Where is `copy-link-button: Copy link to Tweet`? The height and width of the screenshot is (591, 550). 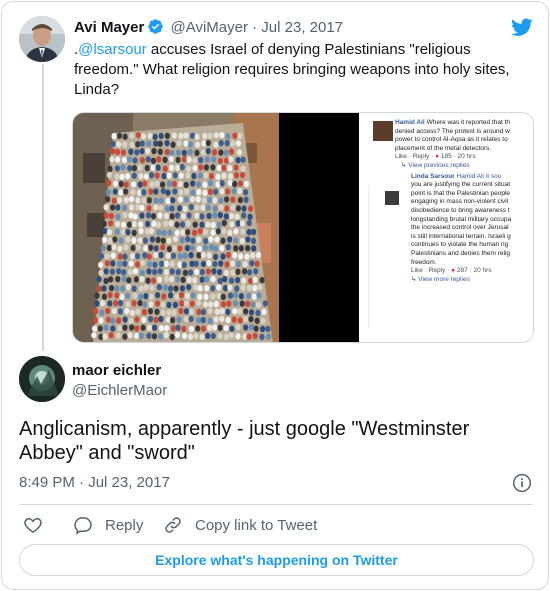
copy-link-button: Copy link to Tweet is located at coordinates (240, 525).